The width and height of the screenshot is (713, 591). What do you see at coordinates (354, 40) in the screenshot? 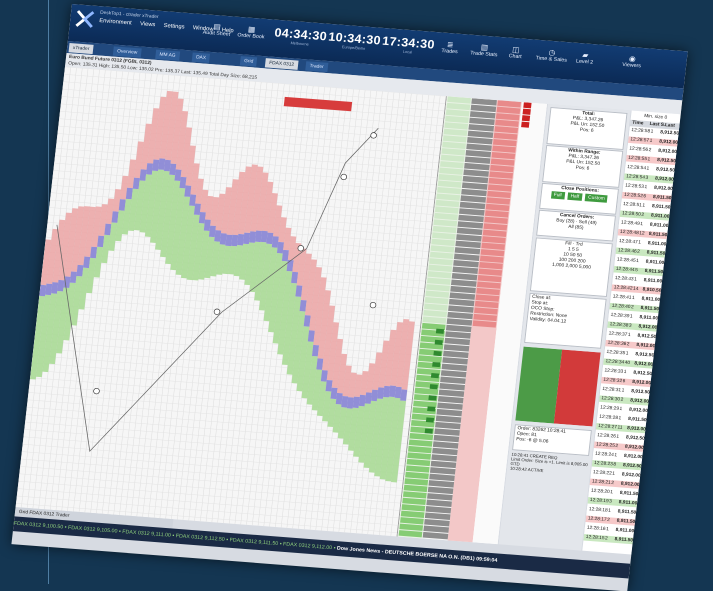
I see `clock-berlin: 10:34:30 Europe/Berlin` at bounding box center [354, 40].